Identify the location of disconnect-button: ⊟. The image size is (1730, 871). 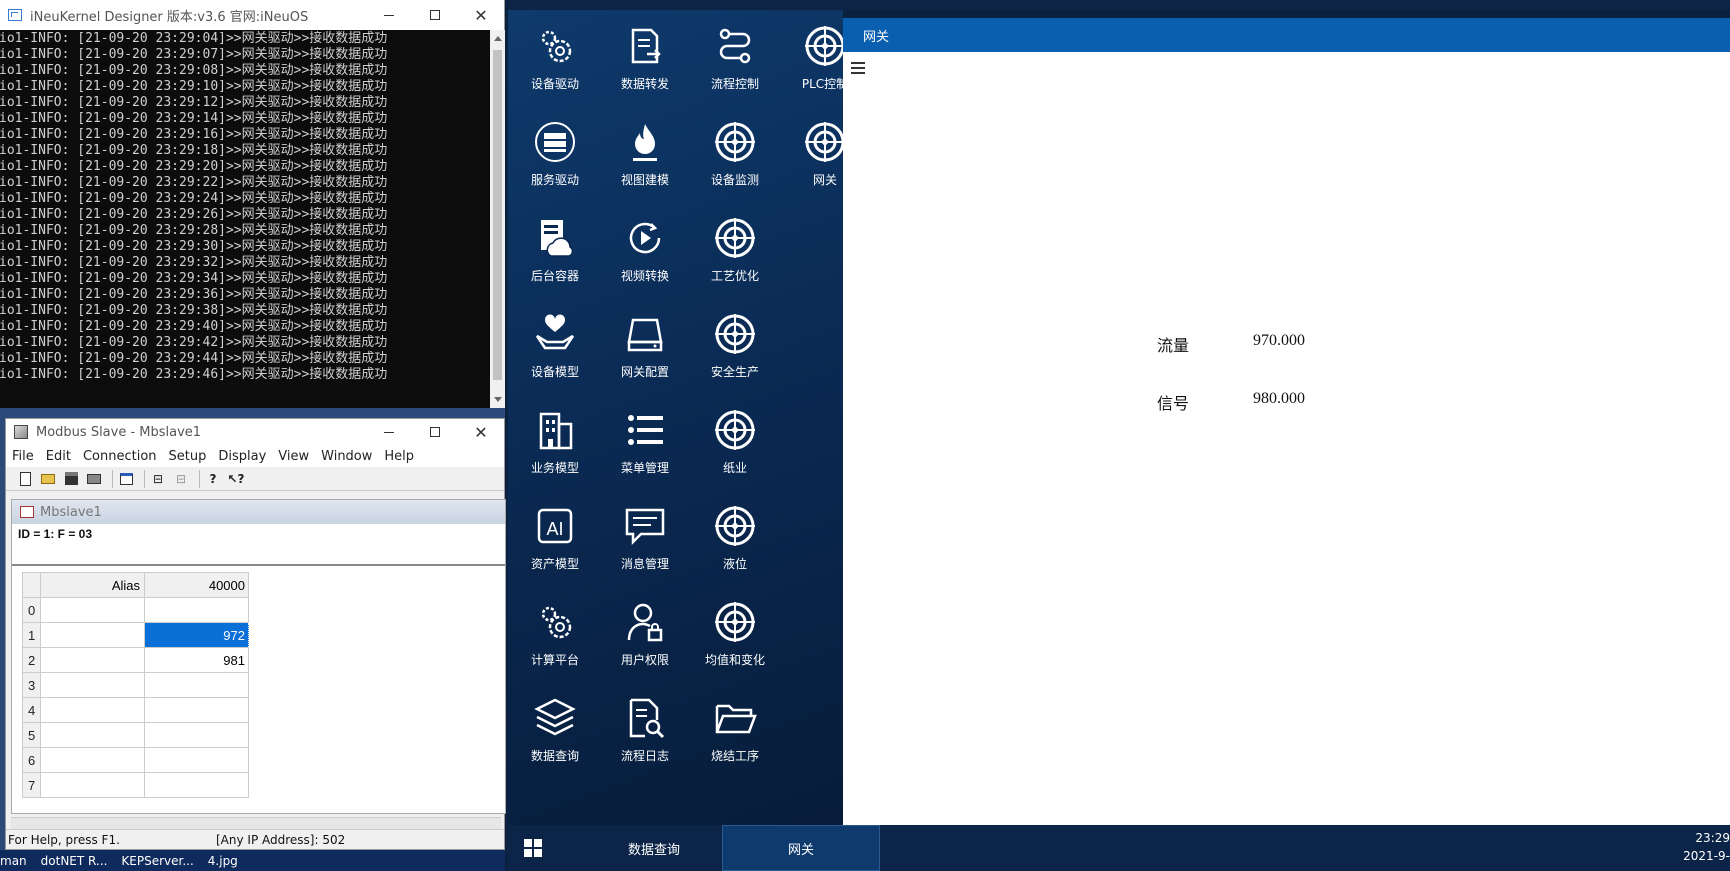
(181, 479).